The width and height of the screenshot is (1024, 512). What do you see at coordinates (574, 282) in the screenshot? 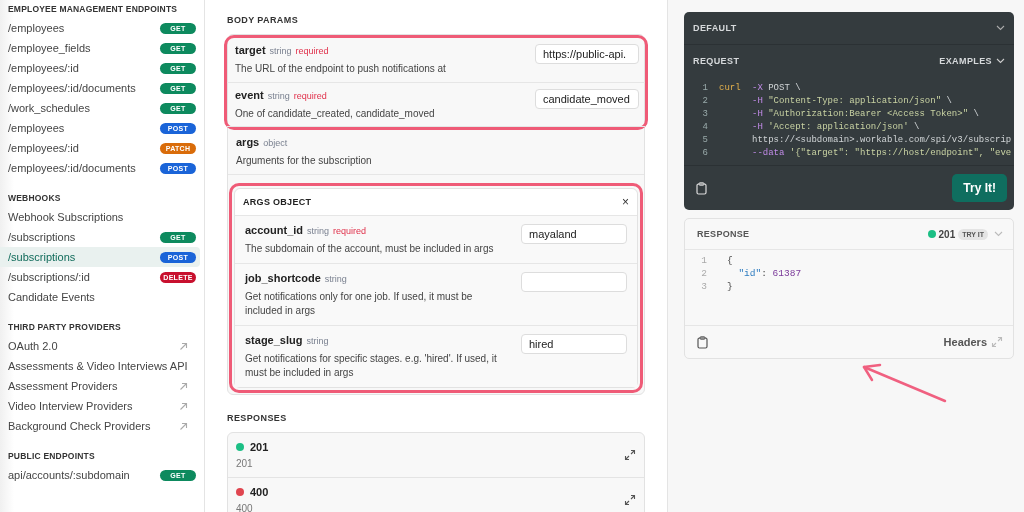
I see `param-input` at bounding box center [574, 282].